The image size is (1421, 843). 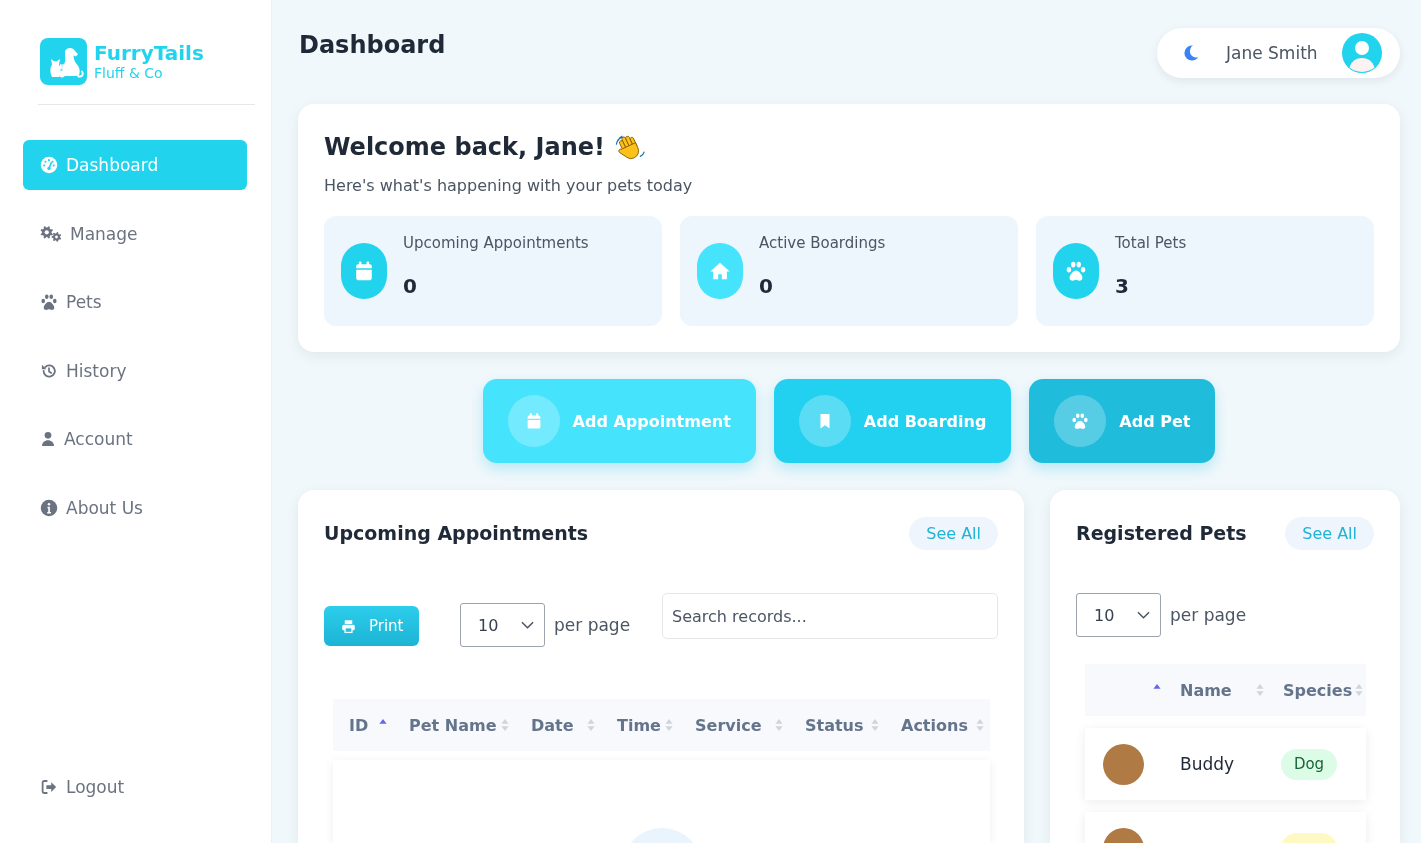 What do you see at coordinates (533, 421) in the screenshot?
I see `calendar-icon` at bounding box center [533, 421].